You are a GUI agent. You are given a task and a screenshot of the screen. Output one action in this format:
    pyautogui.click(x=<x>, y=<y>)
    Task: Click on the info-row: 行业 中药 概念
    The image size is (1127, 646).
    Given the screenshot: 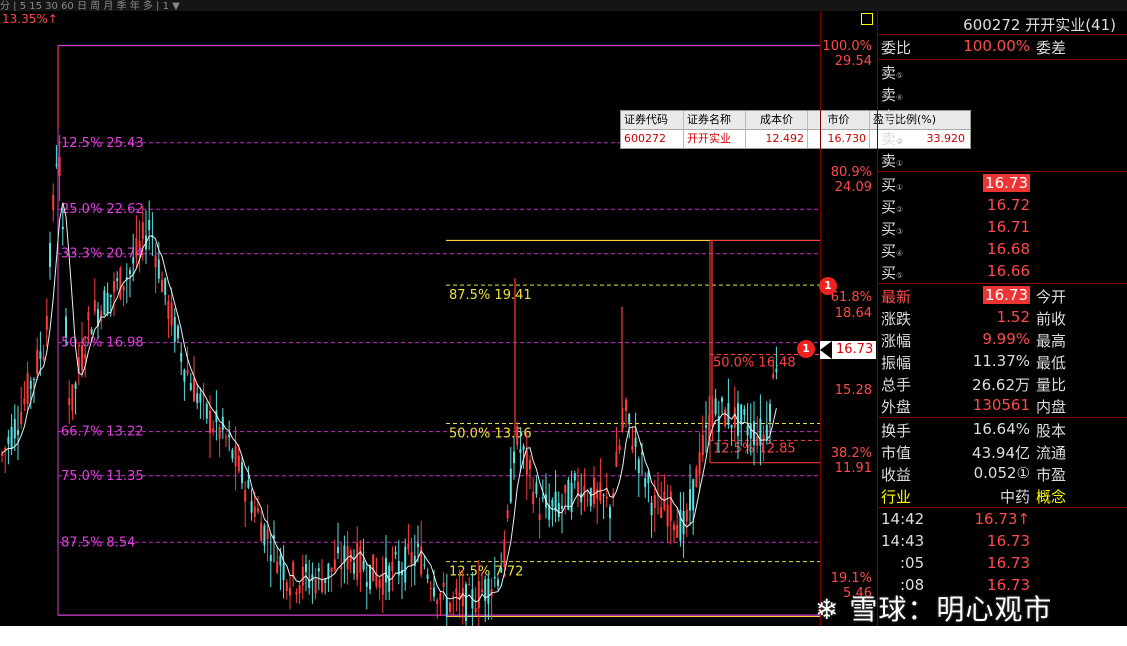 What is the action you would take?
    pyautogui.click(x=1002, y=496)
    